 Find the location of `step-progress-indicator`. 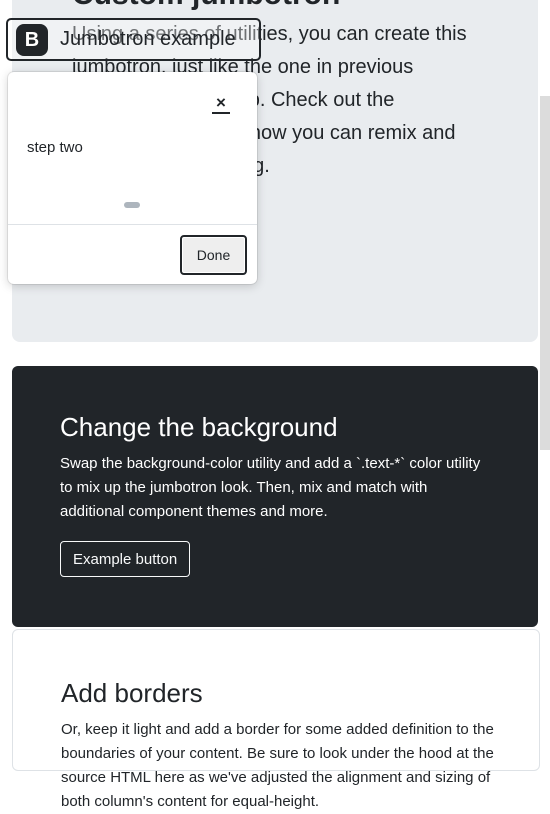

step-progress-indicator is located at coordinates (132, 205).